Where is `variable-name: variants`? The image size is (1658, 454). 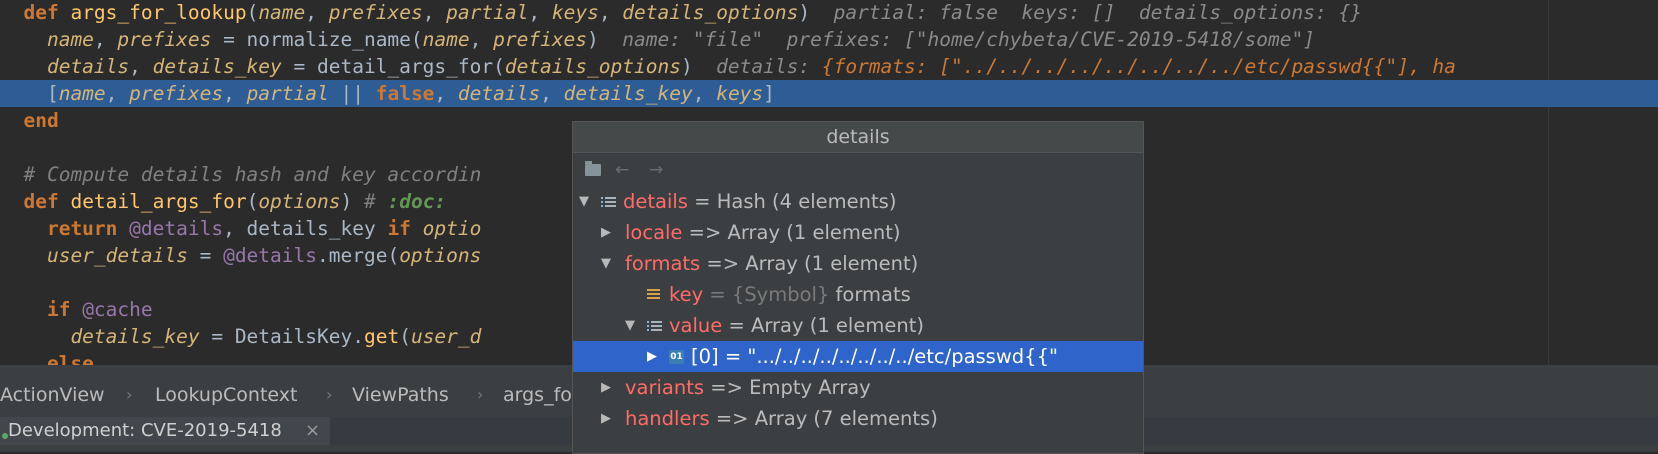
variable-name: variants is located at coordinates (665, 387).